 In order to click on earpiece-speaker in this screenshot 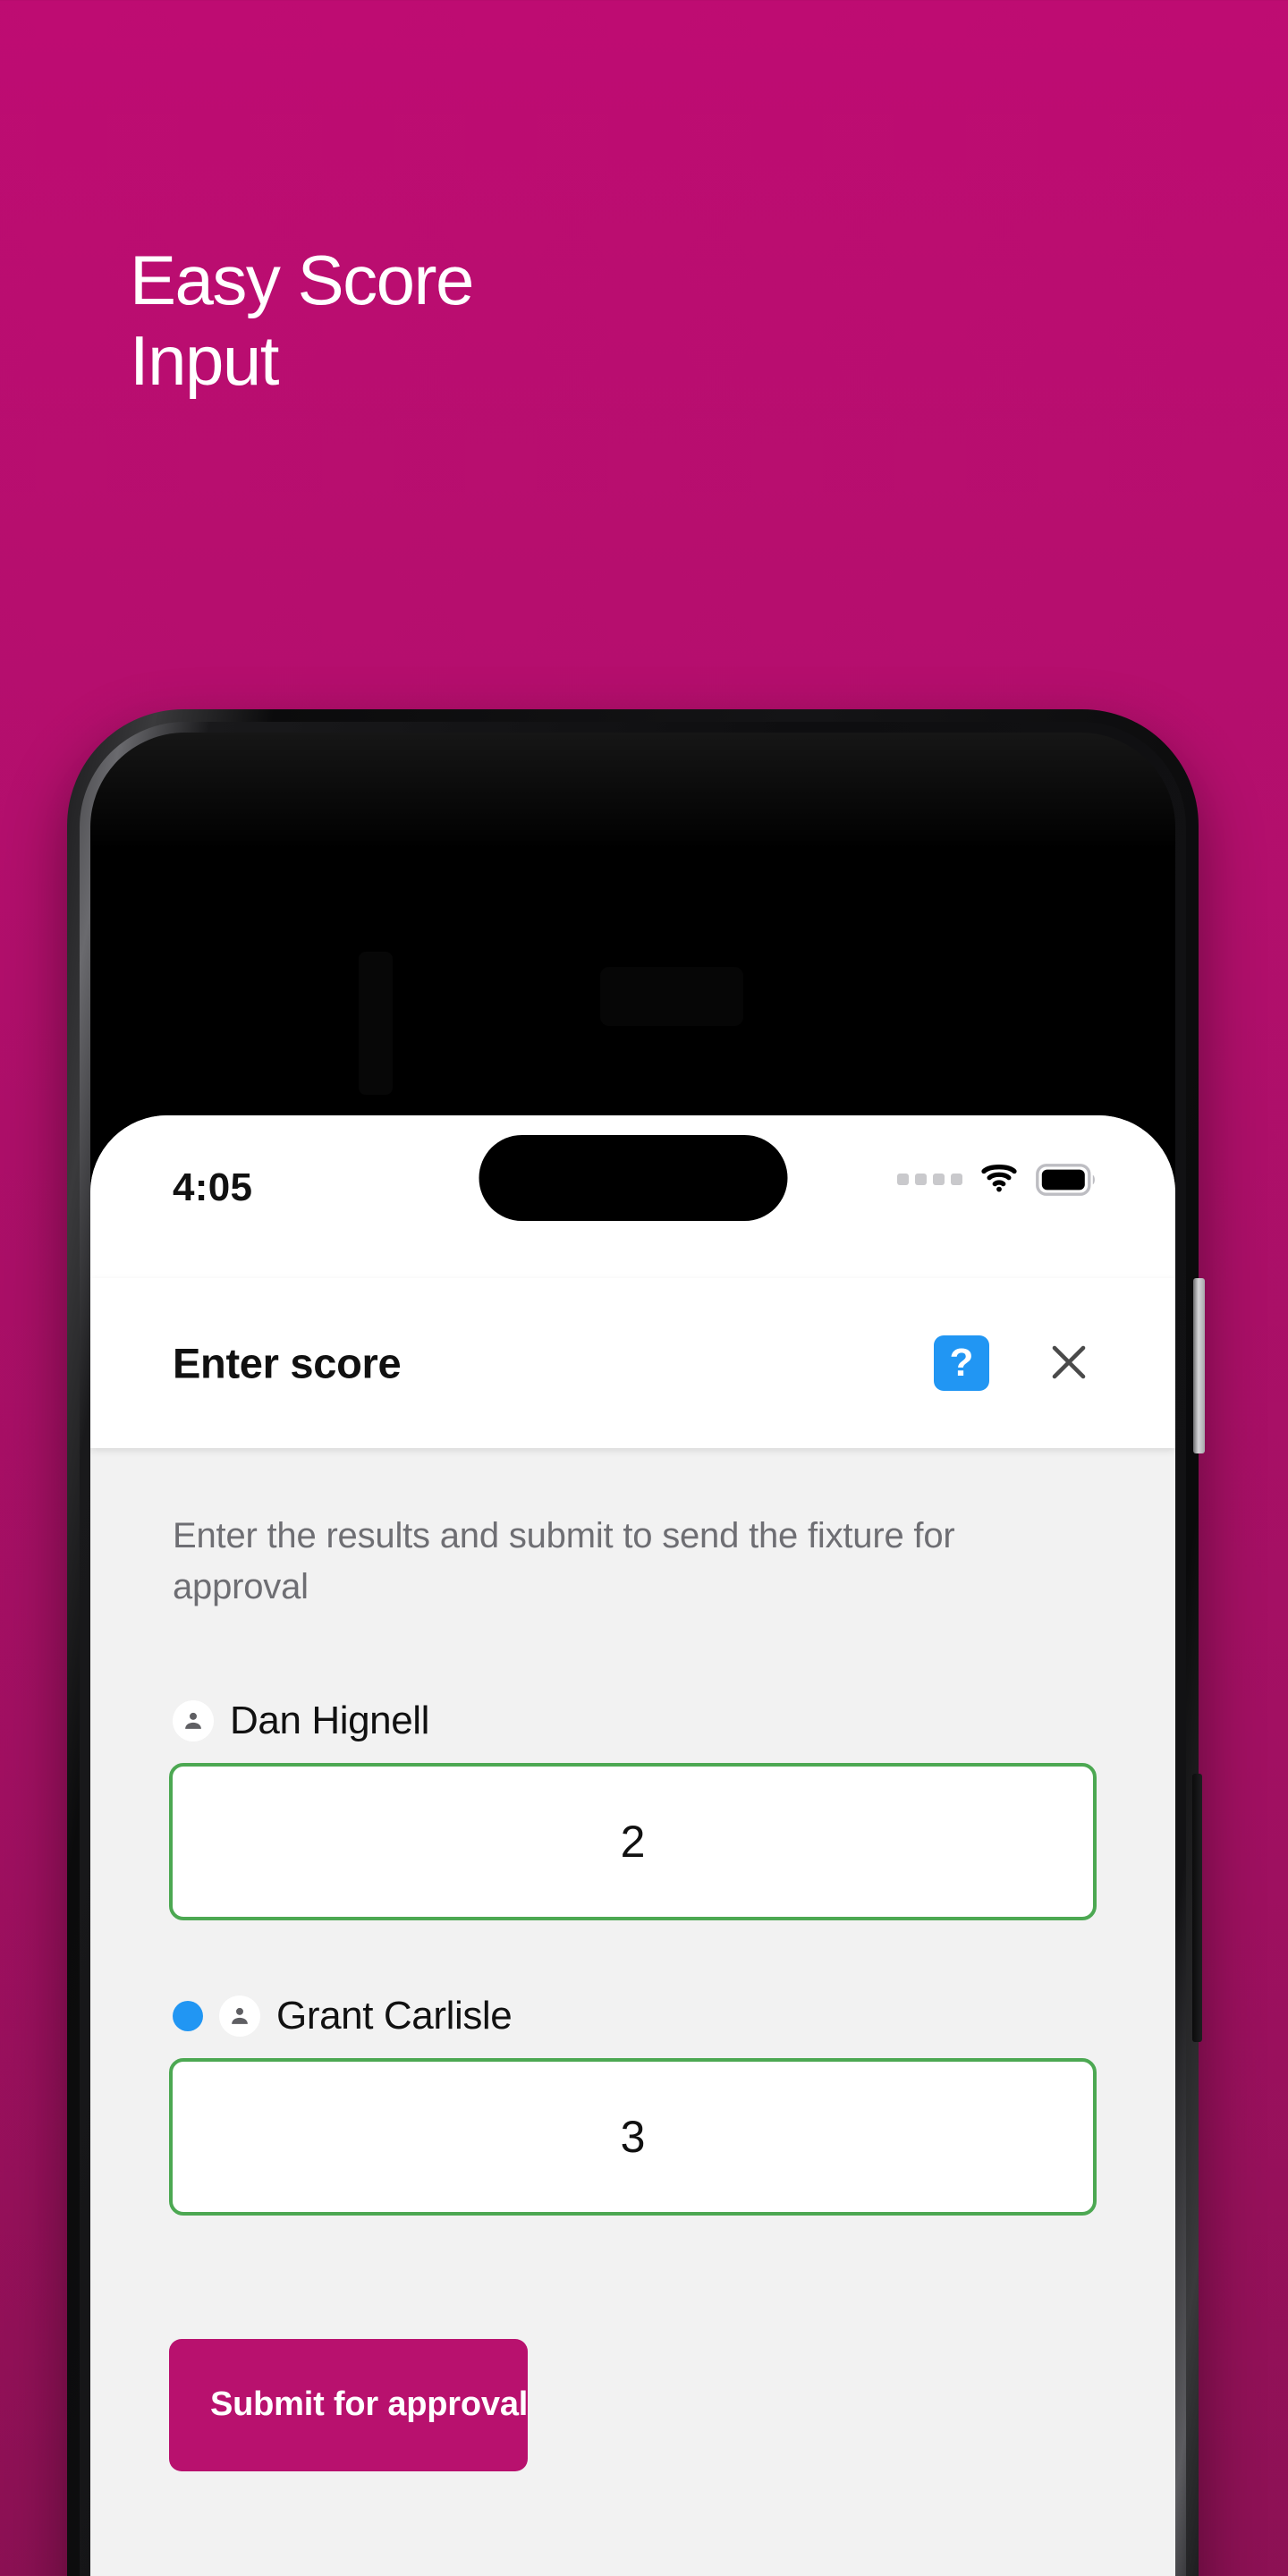, I will do `click(671, 996)`.